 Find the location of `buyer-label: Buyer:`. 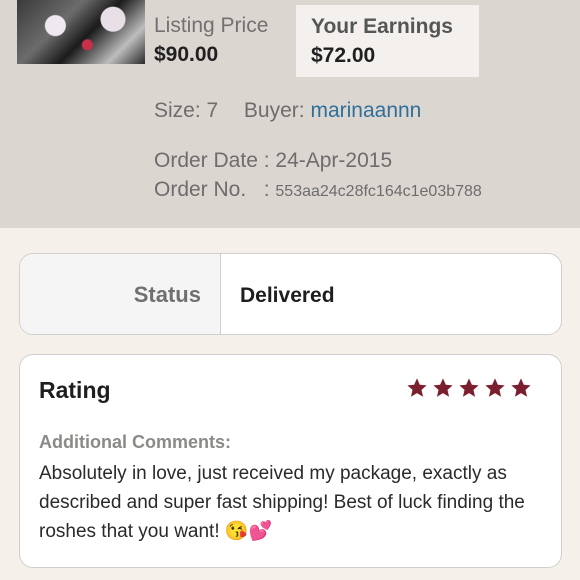

buyer-label: Buyer: is located at coordinates (274, 110).